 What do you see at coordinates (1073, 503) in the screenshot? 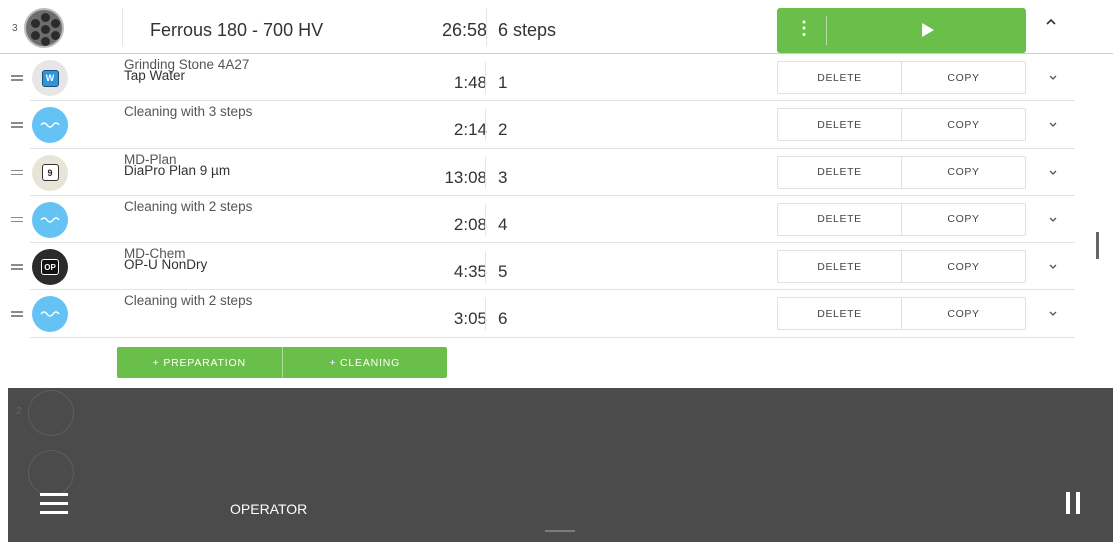
I see `pause-icon` at bounding box center [1073, 503].